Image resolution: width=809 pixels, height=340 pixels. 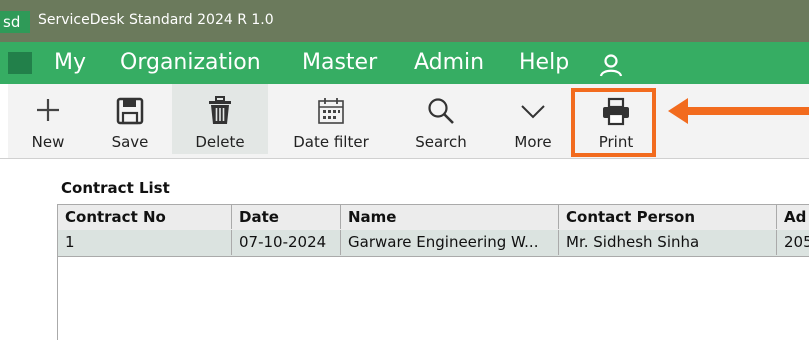 I want to click on menu-organization: Organization, so click(x=190, y=63).